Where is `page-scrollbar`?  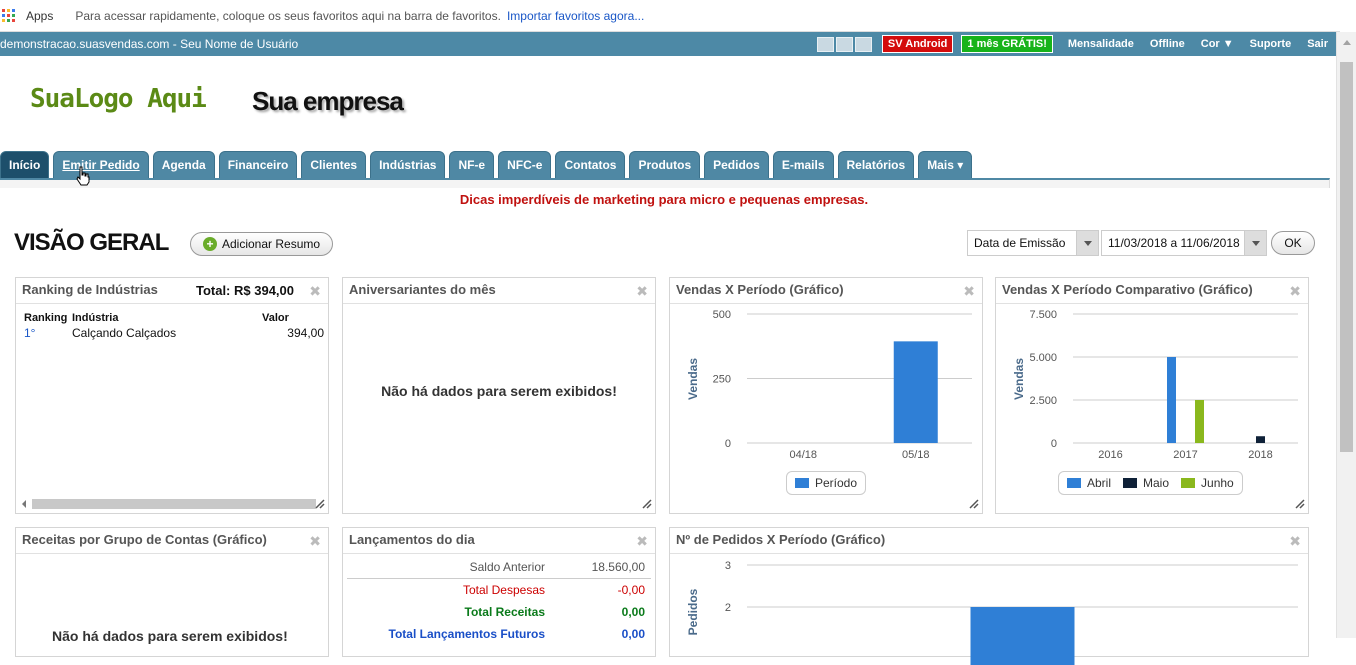 page-scrollbar is located at coordinates (1346, 335).